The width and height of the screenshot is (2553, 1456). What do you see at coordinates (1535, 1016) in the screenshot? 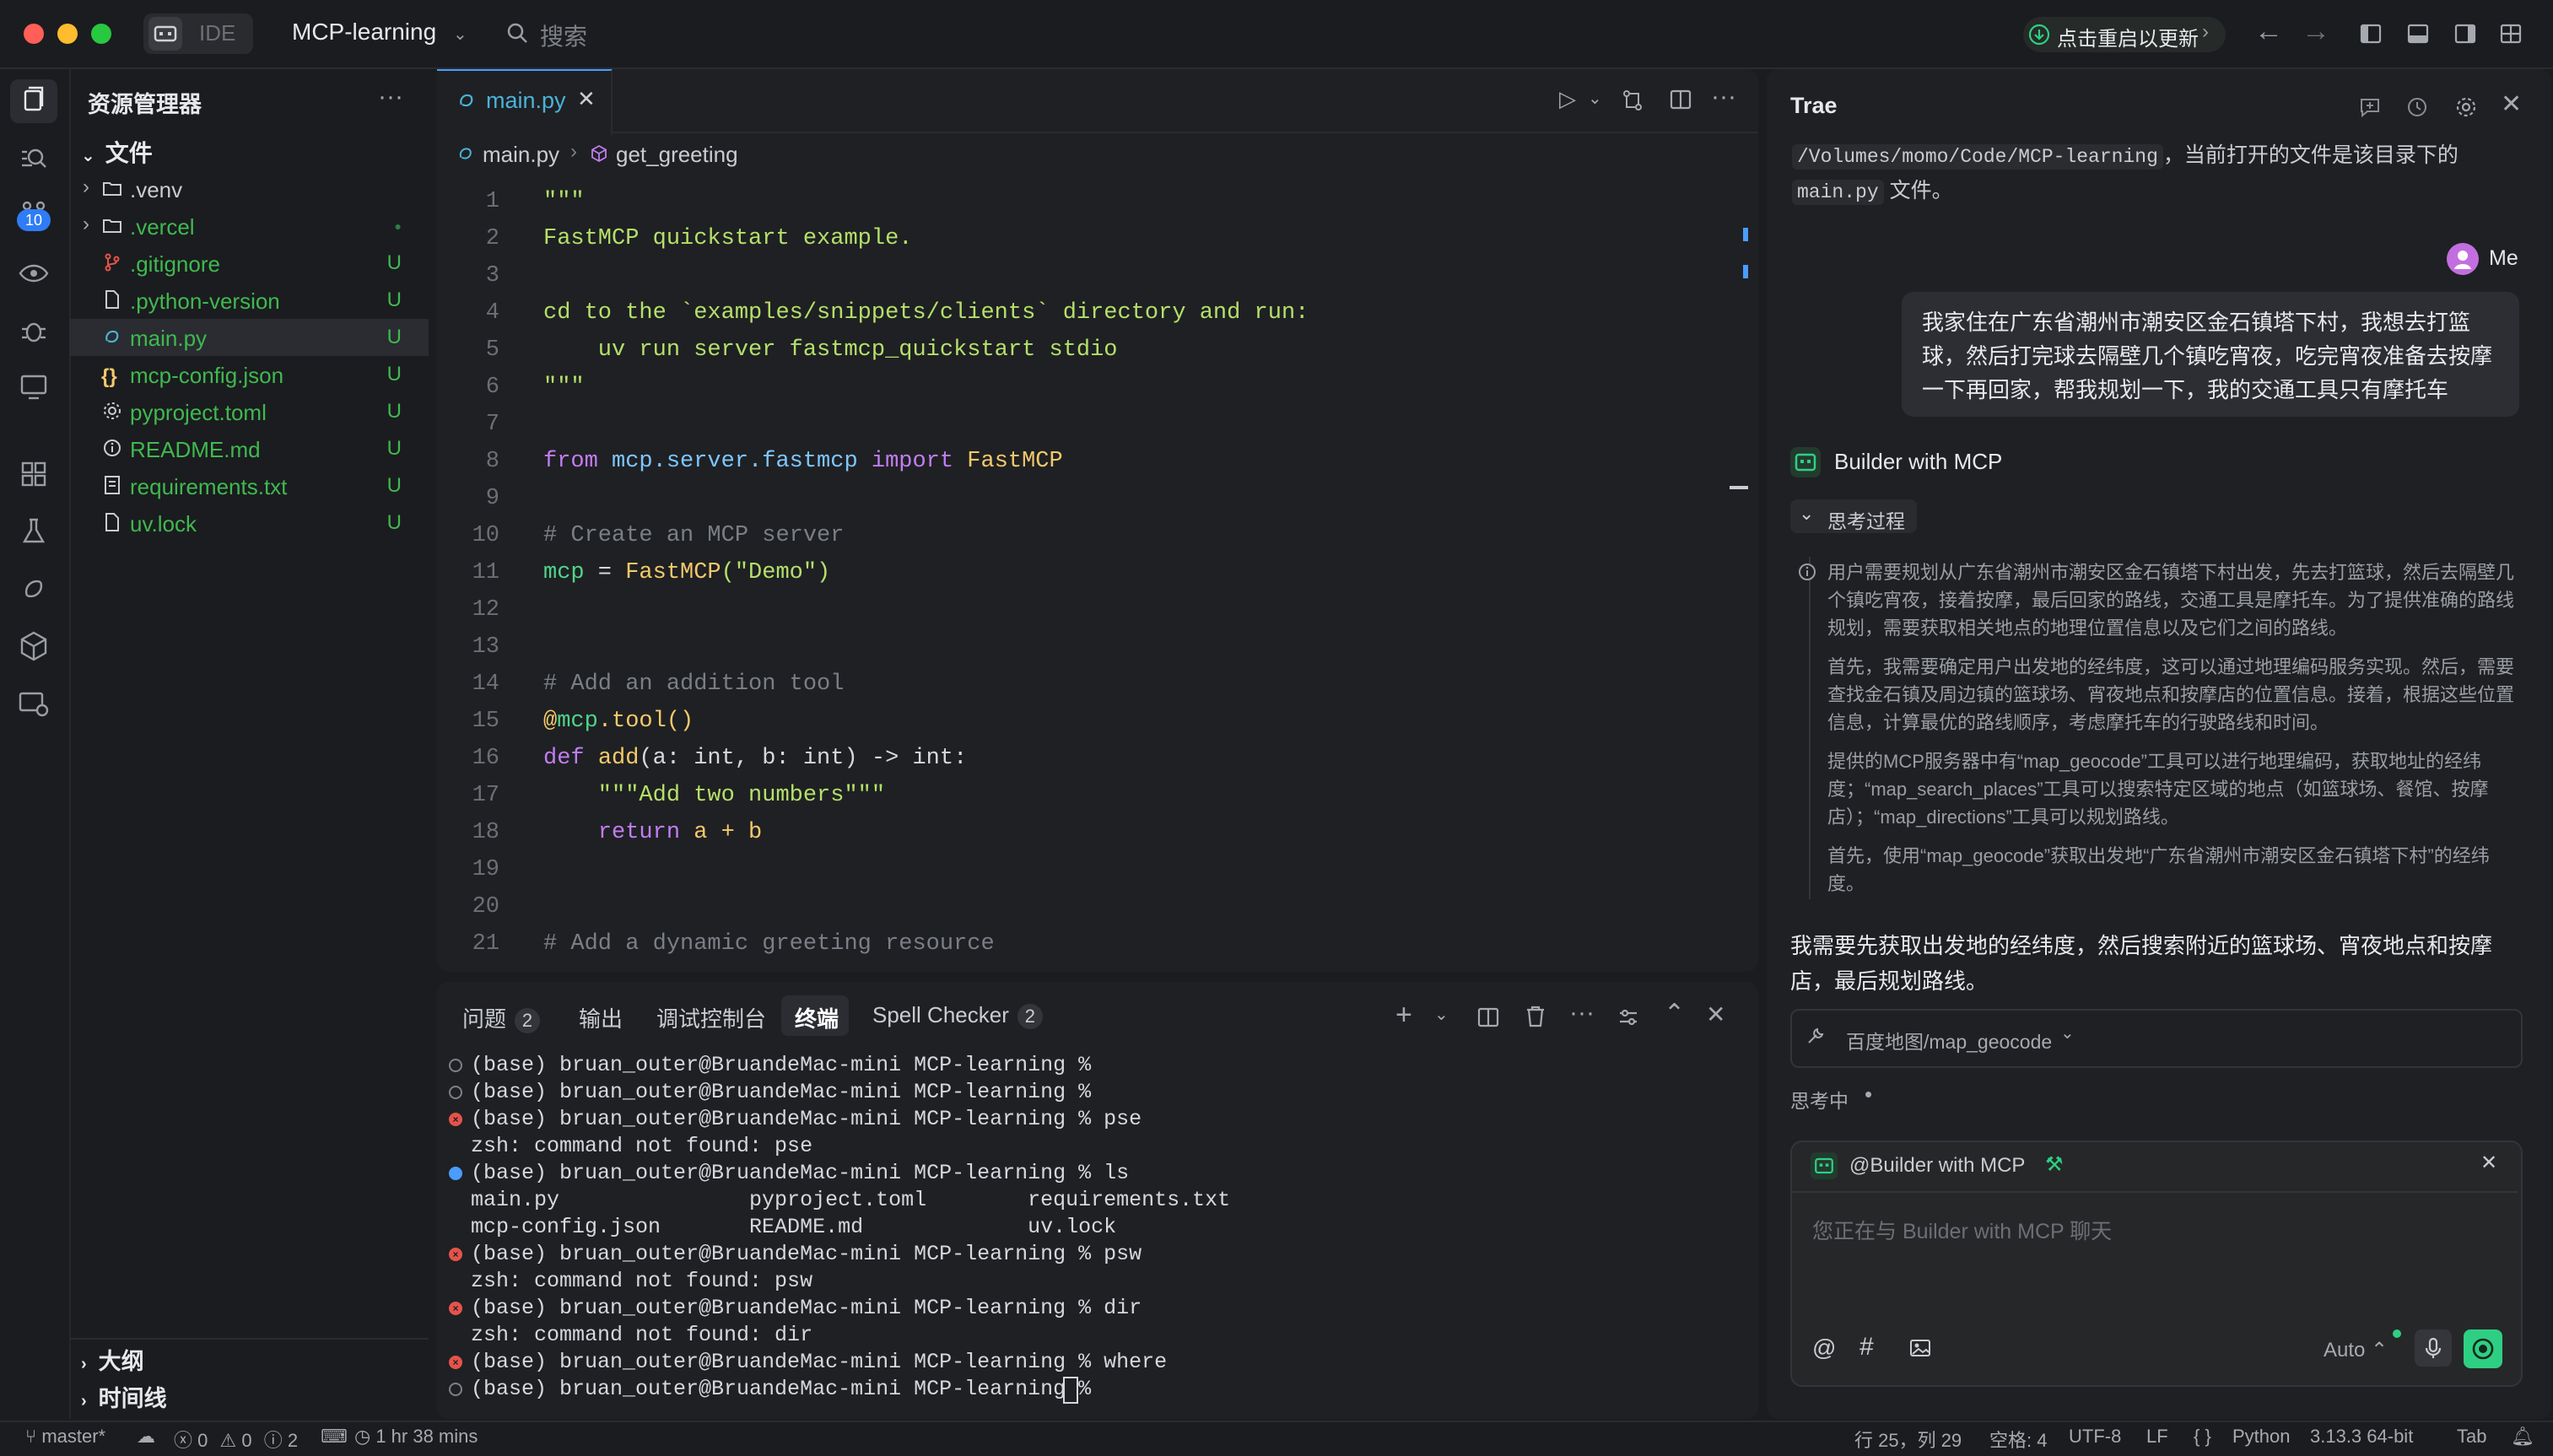
I see `trash-icon` at bounding box center [1535, 1016].